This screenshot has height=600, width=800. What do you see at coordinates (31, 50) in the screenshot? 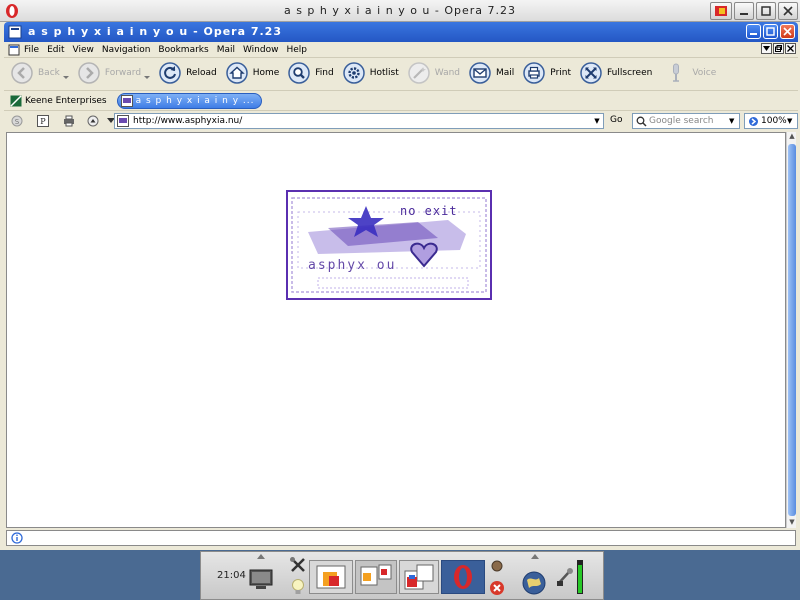
I see `menu-file: File` at bounding box center [31, 50].